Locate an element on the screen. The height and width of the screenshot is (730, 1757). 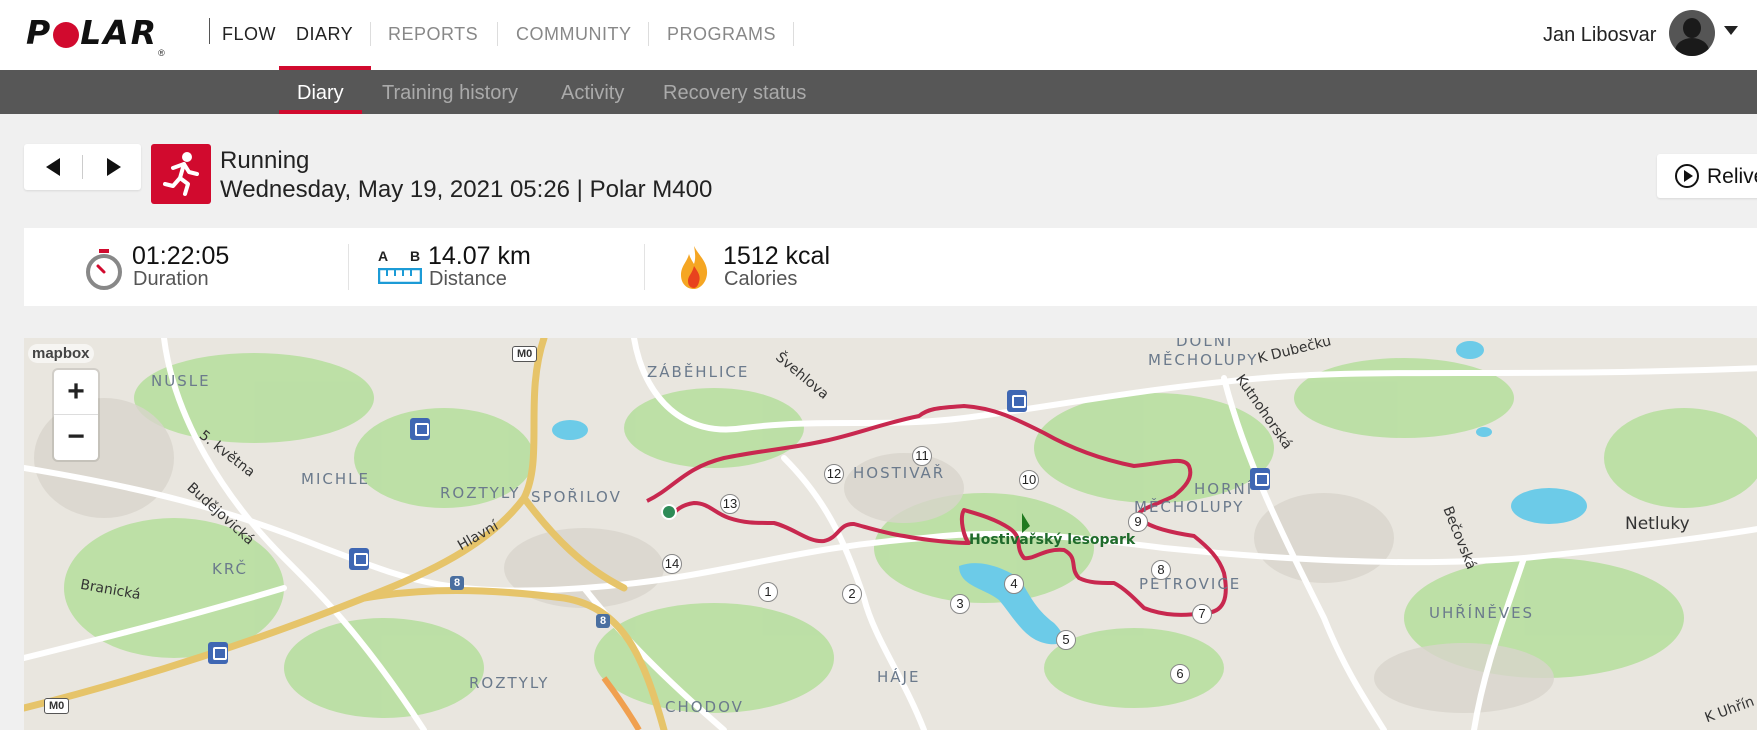
highway-shield-m0-2: M0 is located at coordinates (57, 706).